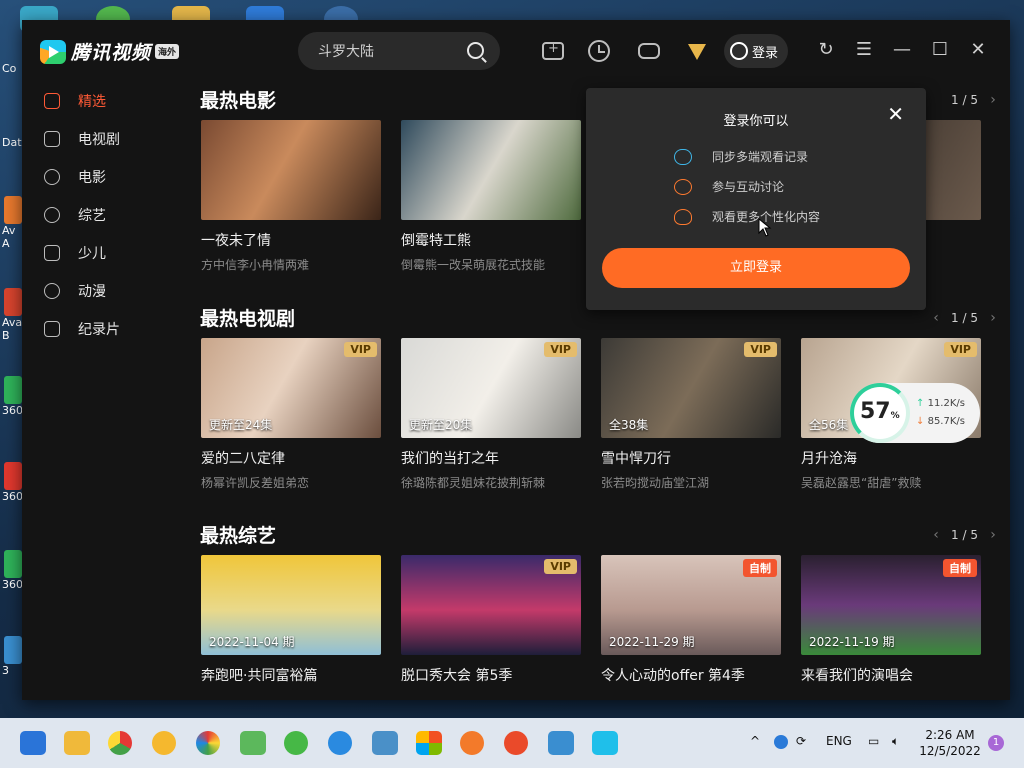  What do you see at coordinates (895, 741) in the screenshot?
I see `volume-icon: 🔈︎` at bounding box center [895, 741].